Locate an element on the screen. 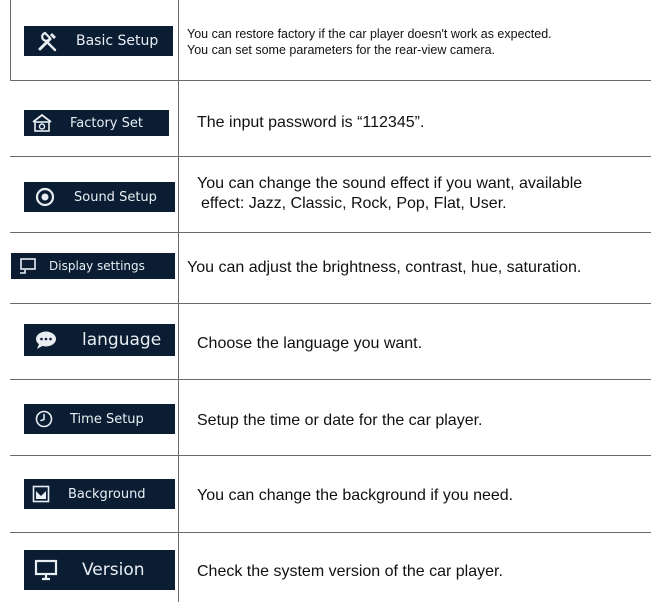  left-border is located at coordinates (10, 40).